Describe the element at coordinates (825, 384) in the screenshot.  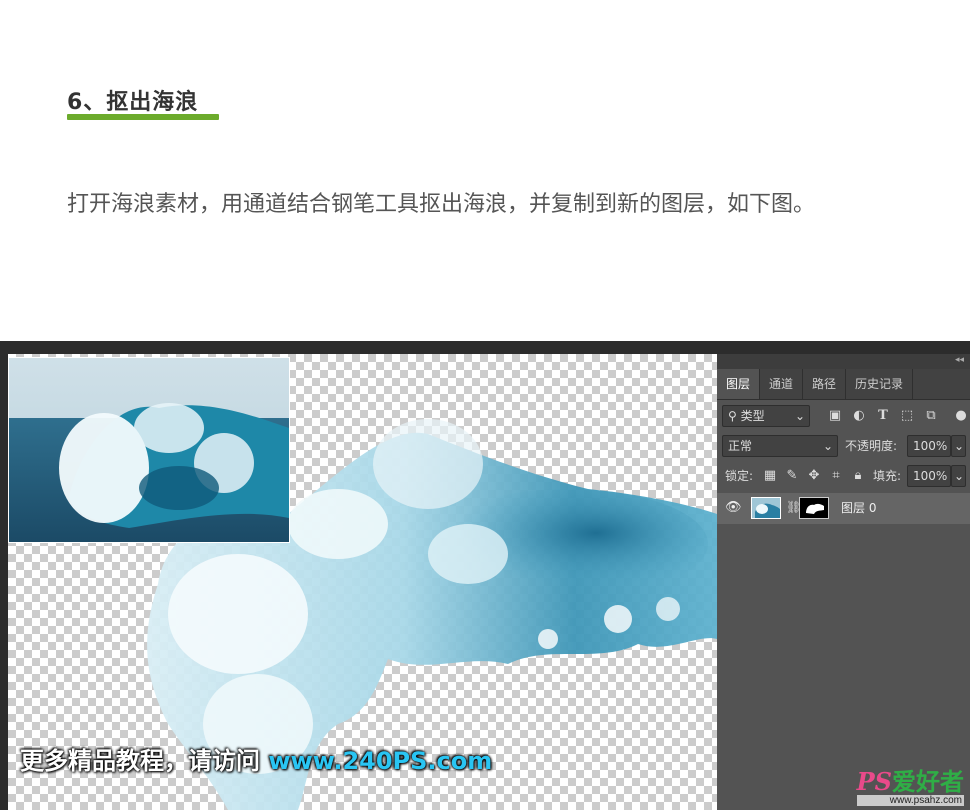
I see `tab-paths: 路径` at that location.